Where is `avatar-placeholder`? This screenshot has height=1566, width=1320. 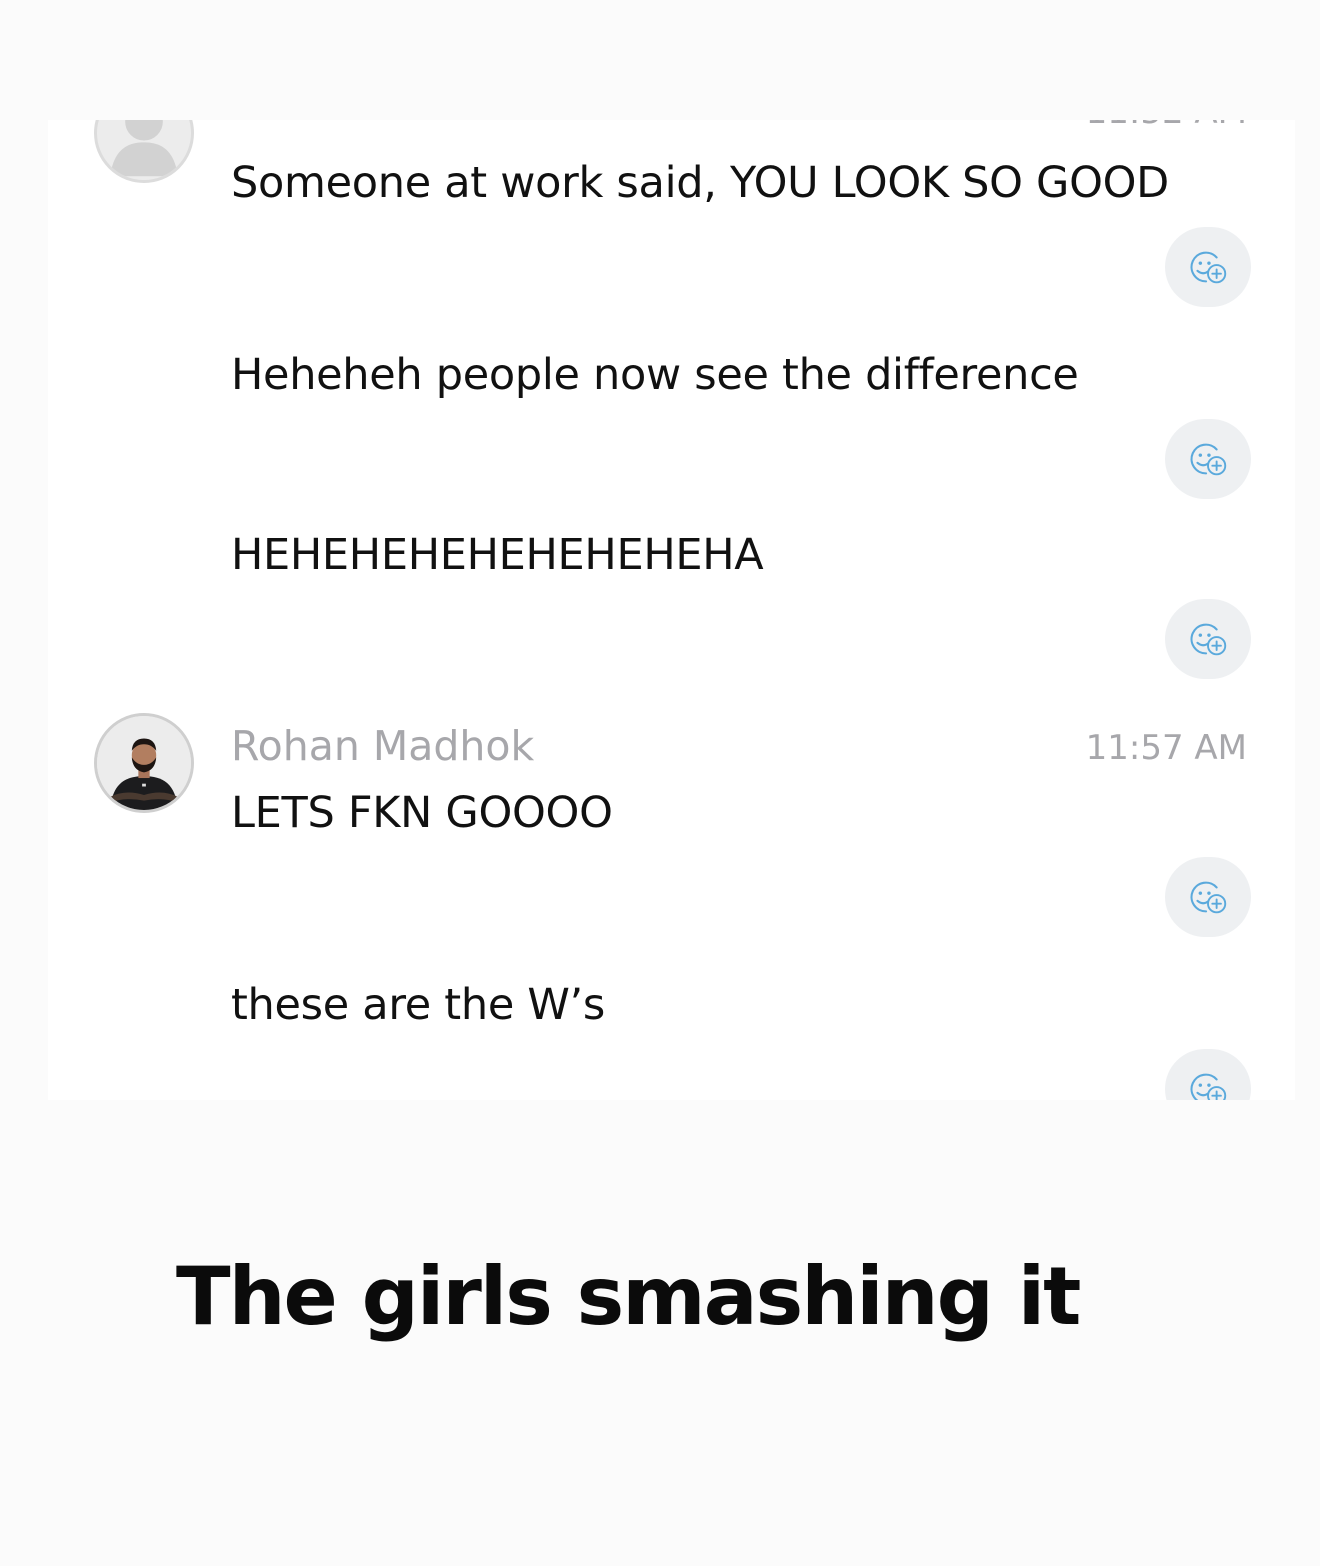
avatar-placeholder is located at coordinates (144, 151).